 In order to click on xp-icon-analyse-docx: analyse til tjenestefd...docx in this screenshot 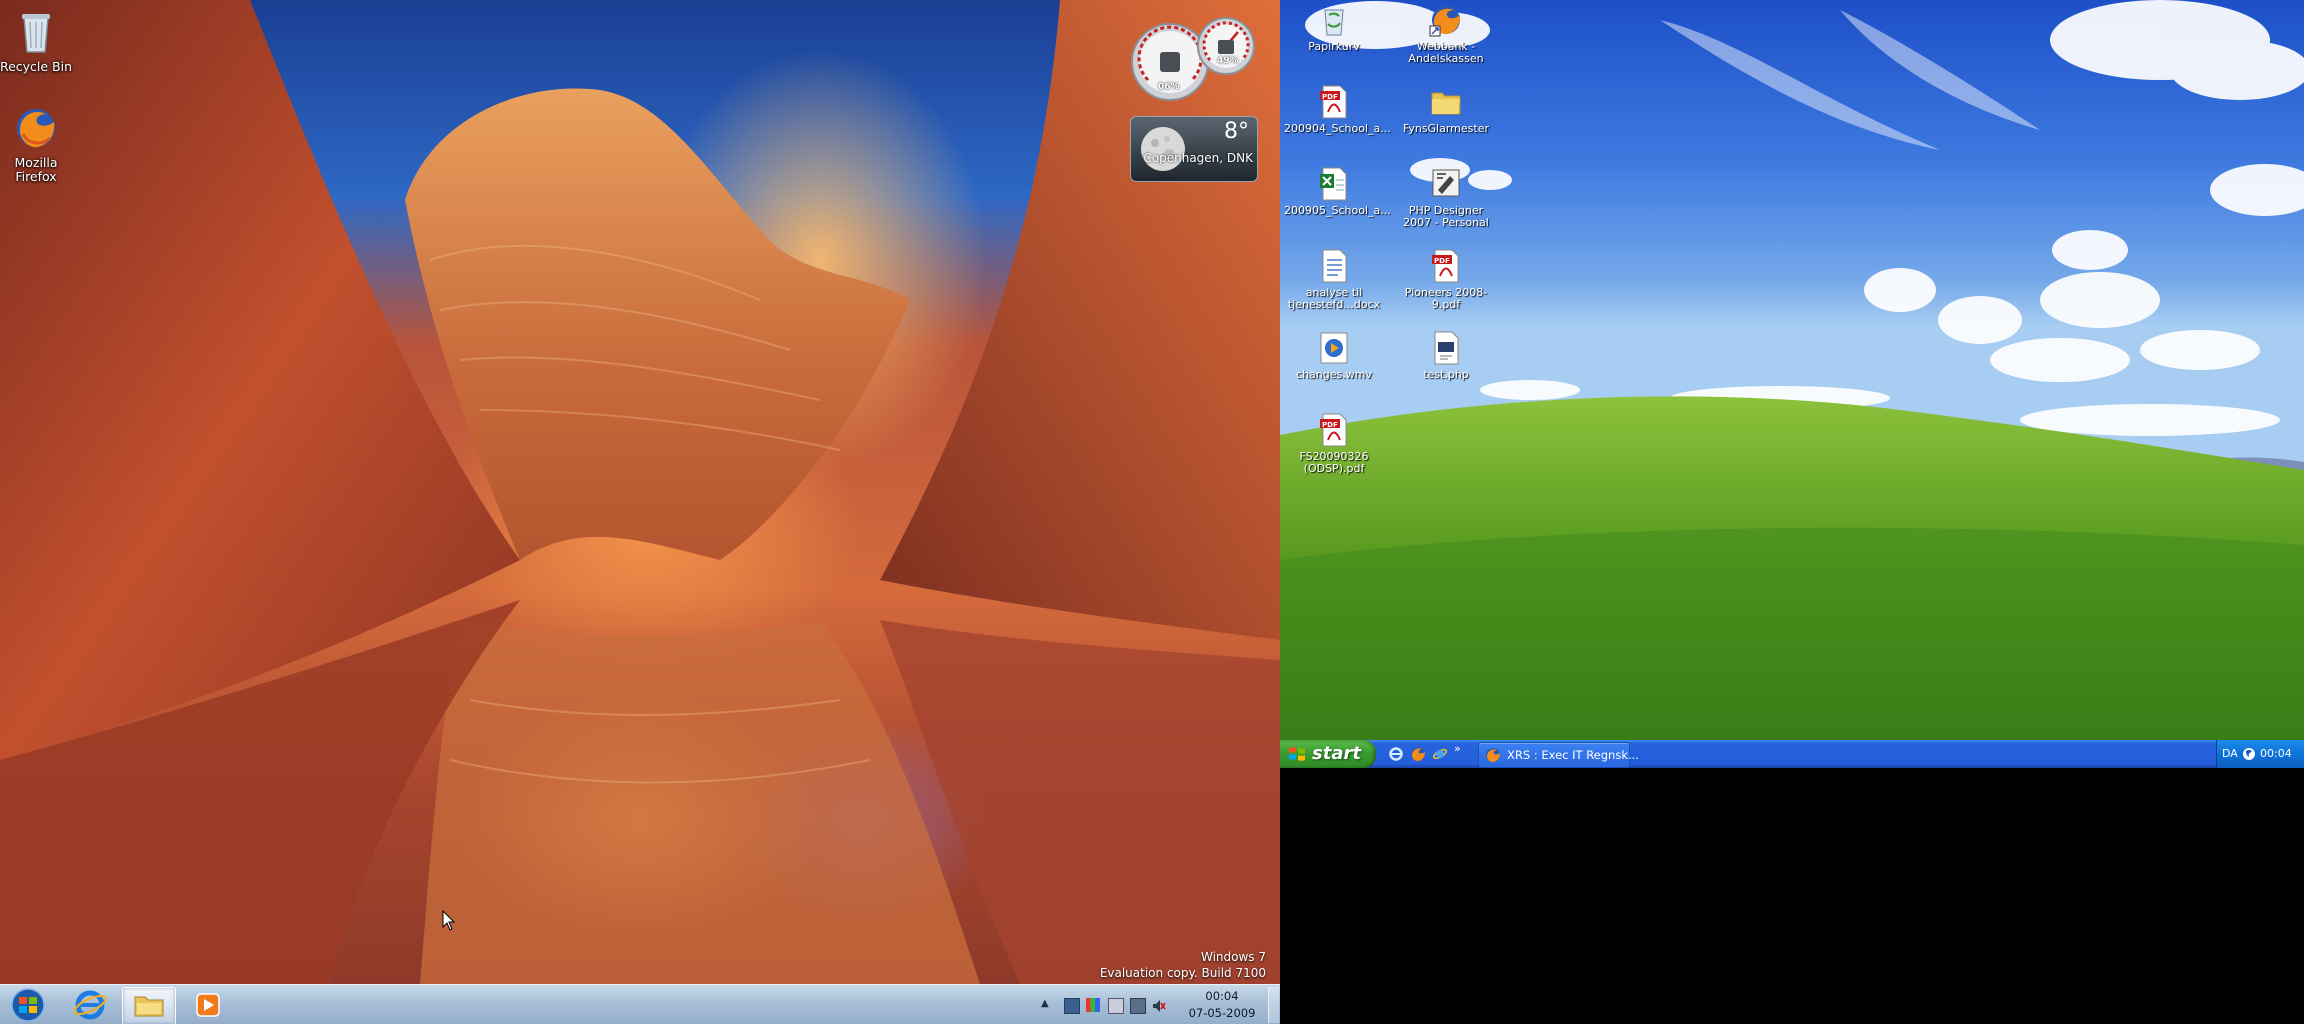, I will do `click(1334, 279)`.